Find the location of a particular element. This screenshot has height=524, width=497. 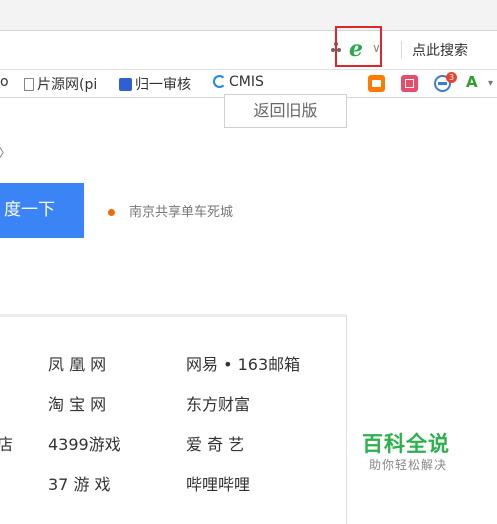

nav-link: 淘 宝 网 is located at coordinates (77, 403).